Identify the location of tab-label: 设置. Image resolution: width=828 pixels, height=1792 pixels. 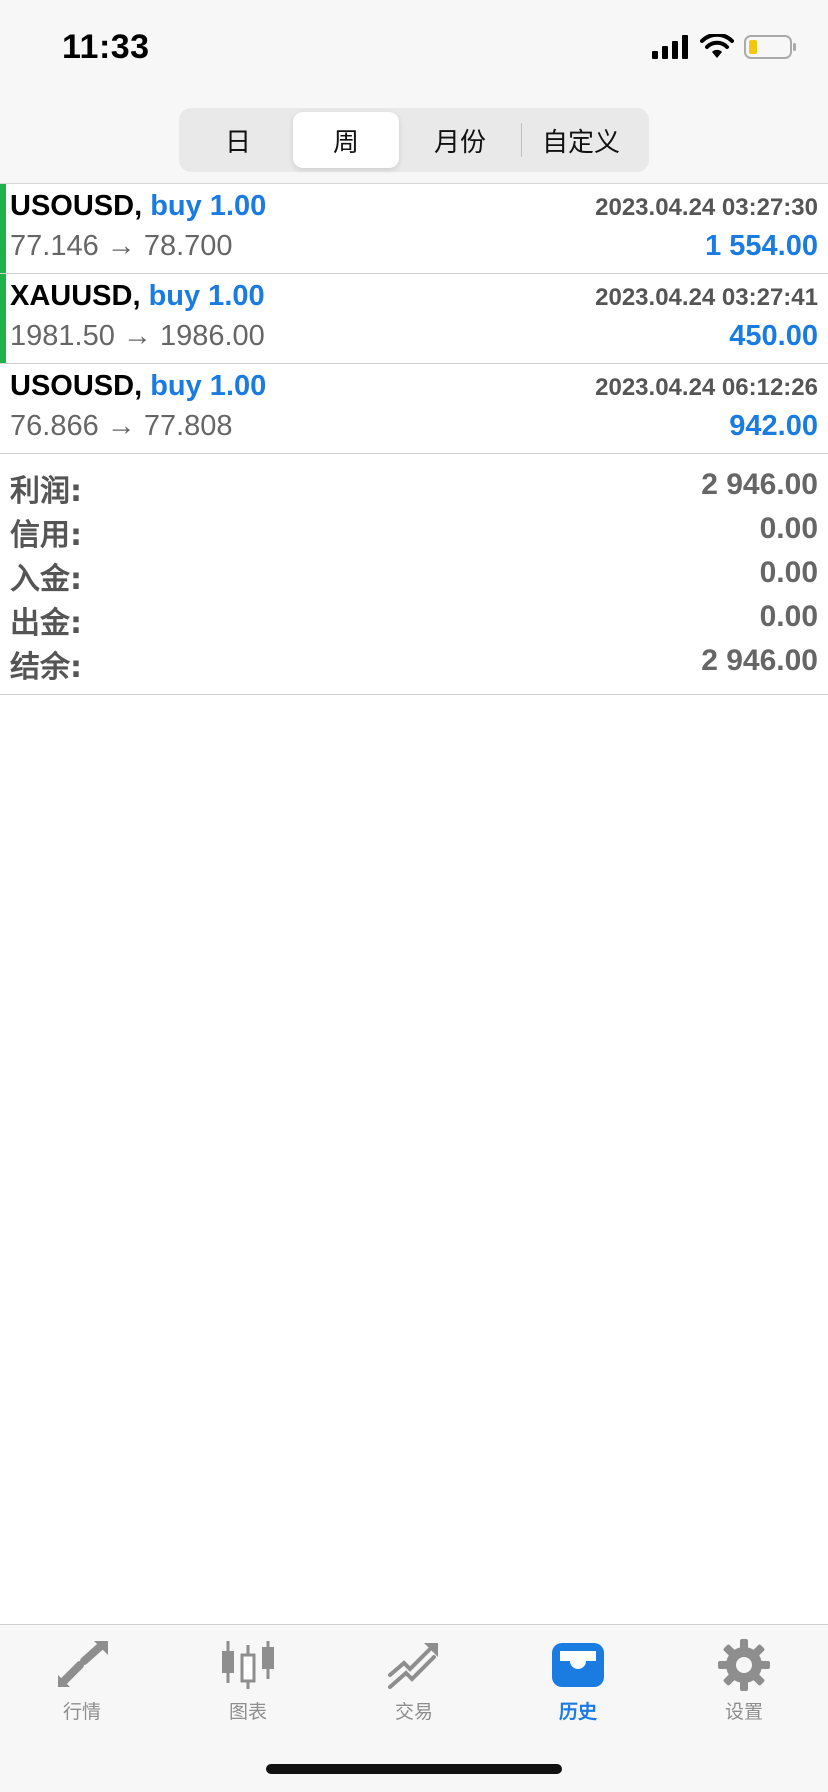
(743, 1712).